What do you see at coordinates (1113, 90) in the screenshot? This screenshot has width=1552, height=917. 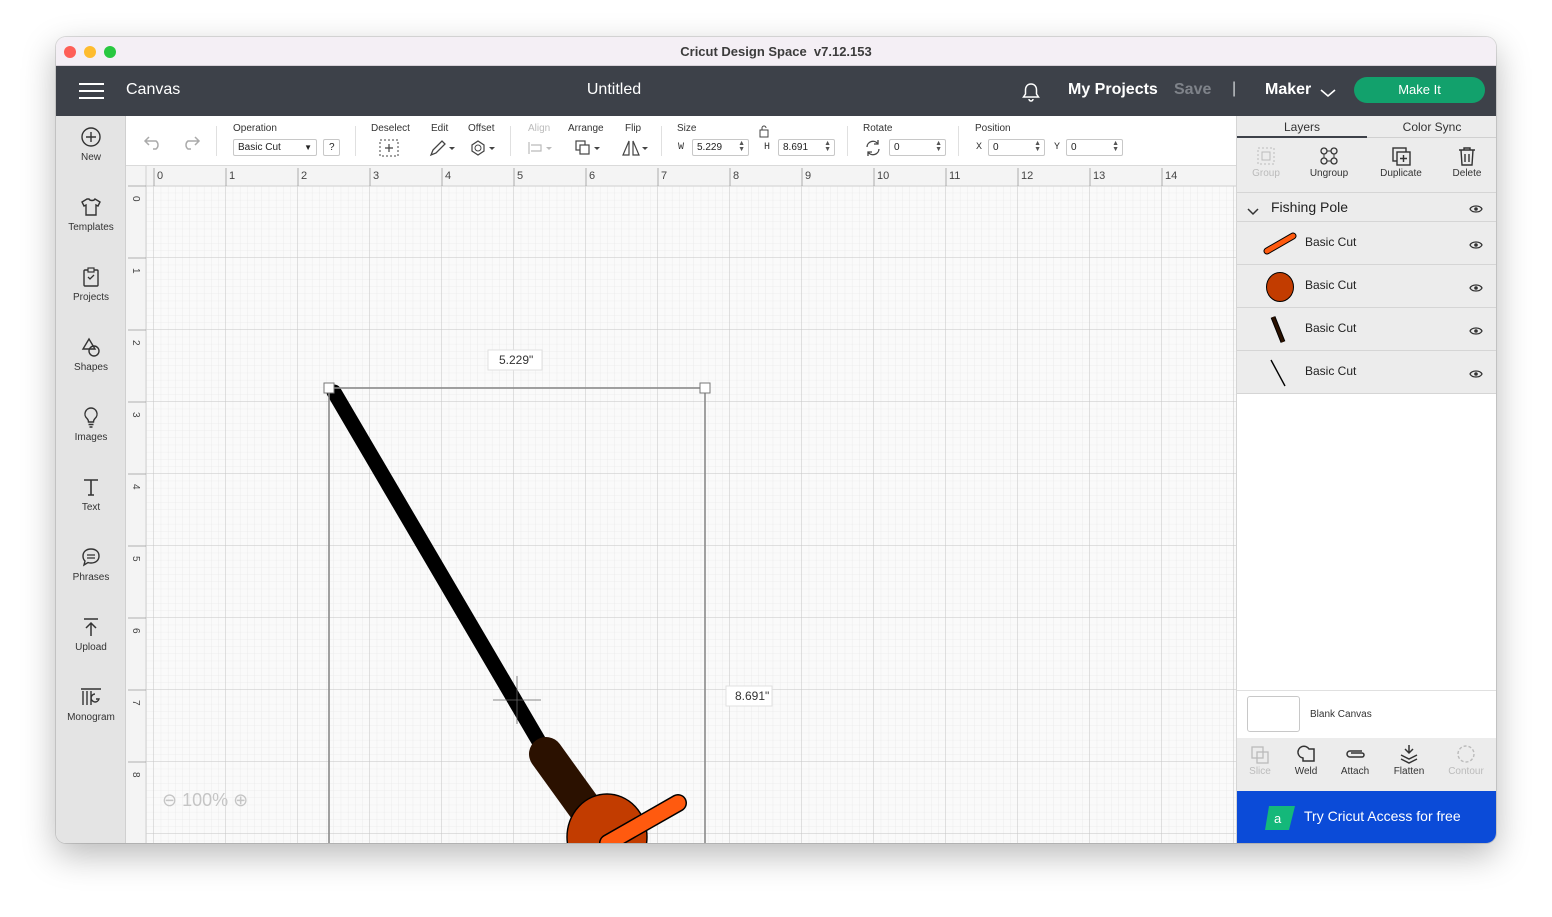 I see `my-projects-link: My Projects` at bounding box center [1113, 90].